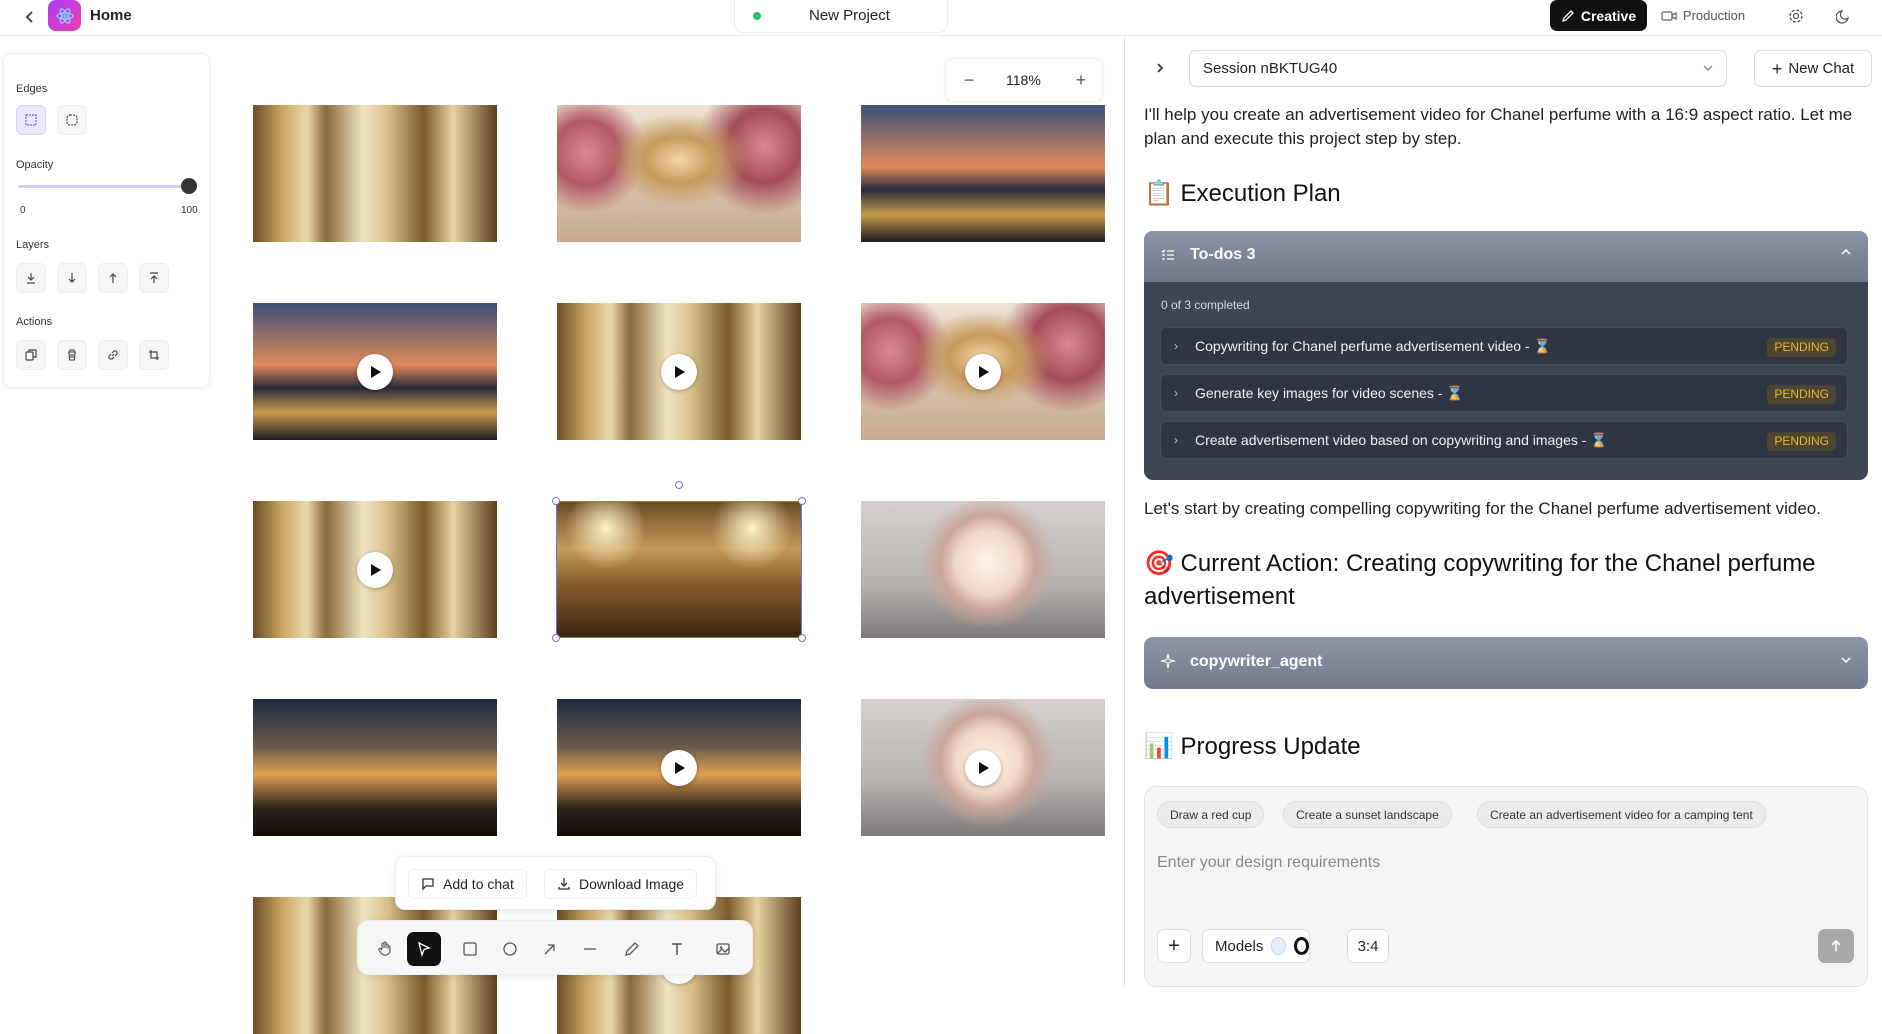 Image resolution: width=1882 pixels, height=1034 pixels. I want to click on link-button, so click(113, 355).